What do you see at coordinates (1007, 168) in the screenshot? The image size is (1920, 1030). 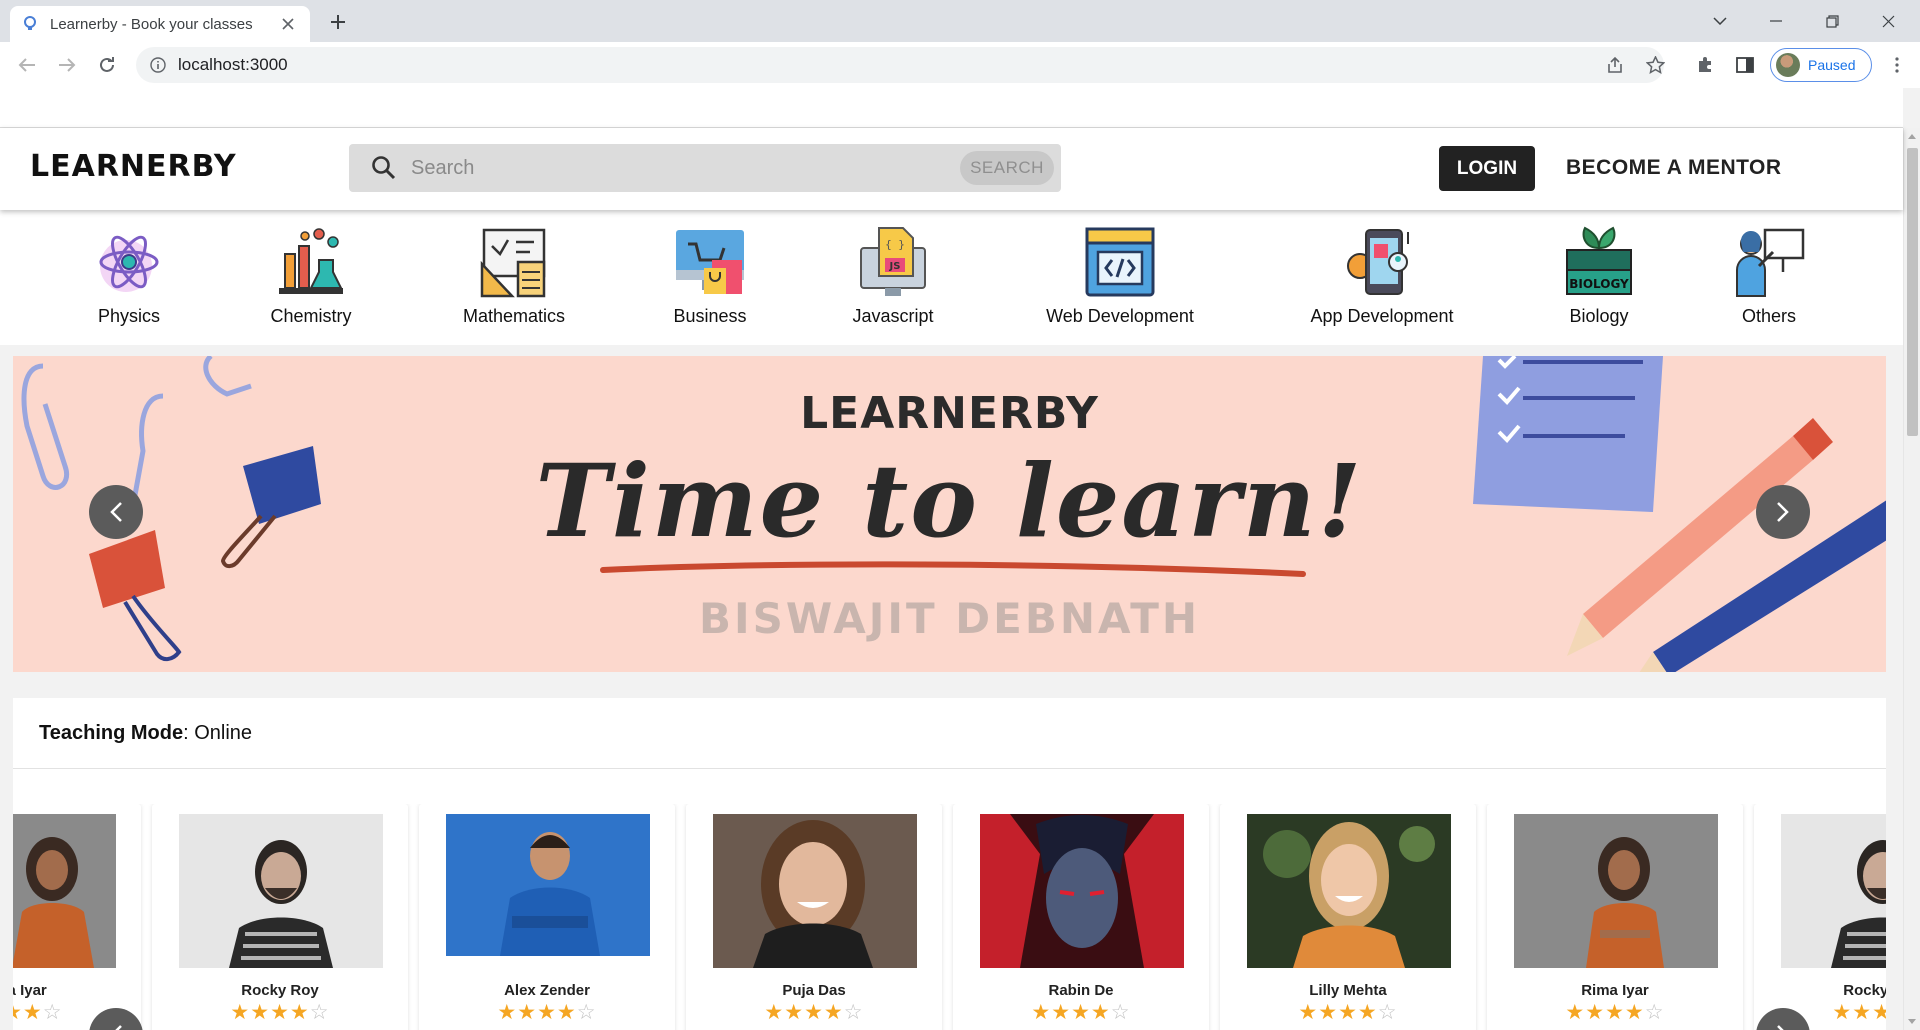 I see `search-button: SEARCH` at bounding box center [1007, 168].